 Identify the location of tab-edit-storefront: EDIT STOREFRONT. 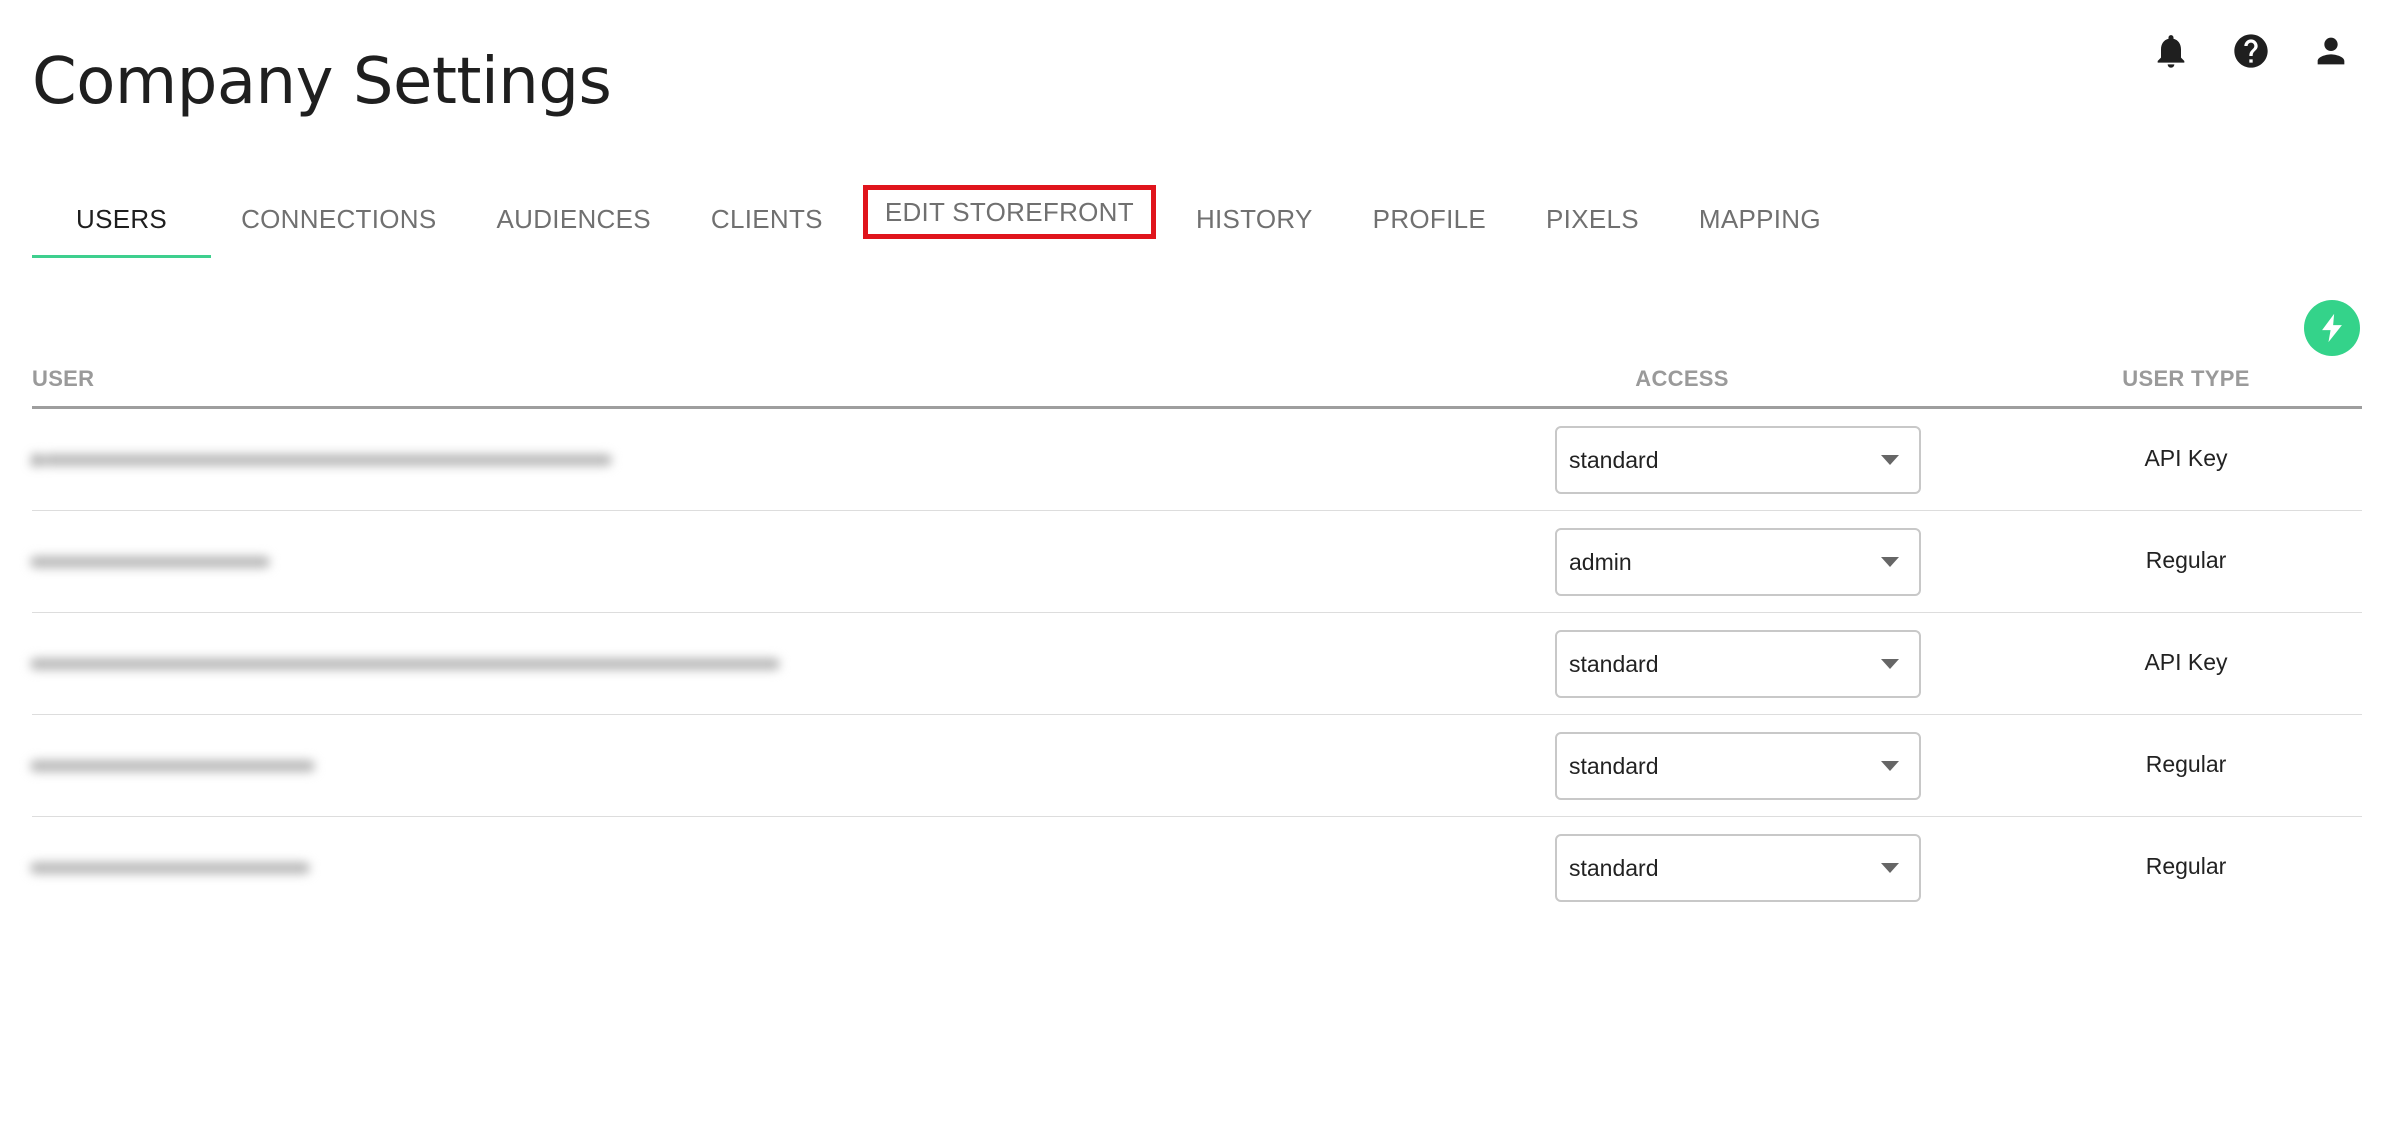
(1009, 212).